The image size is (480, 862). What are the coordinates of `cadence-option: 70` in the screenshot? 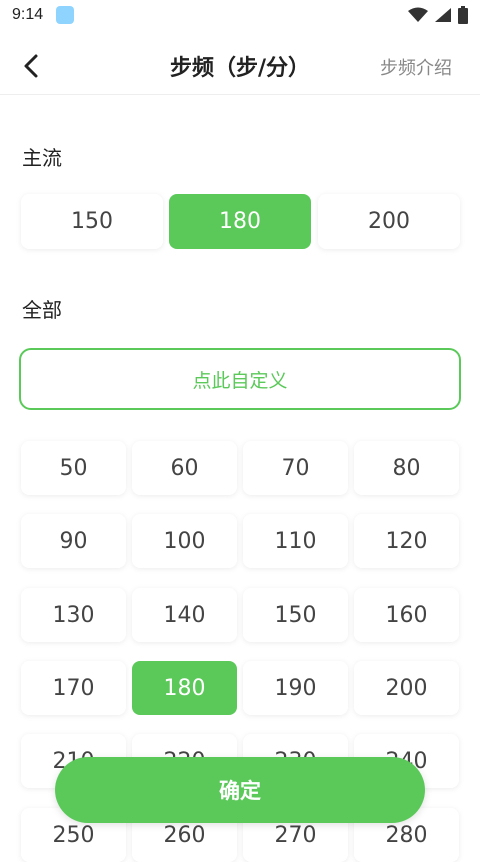 It's located at (295, 468).